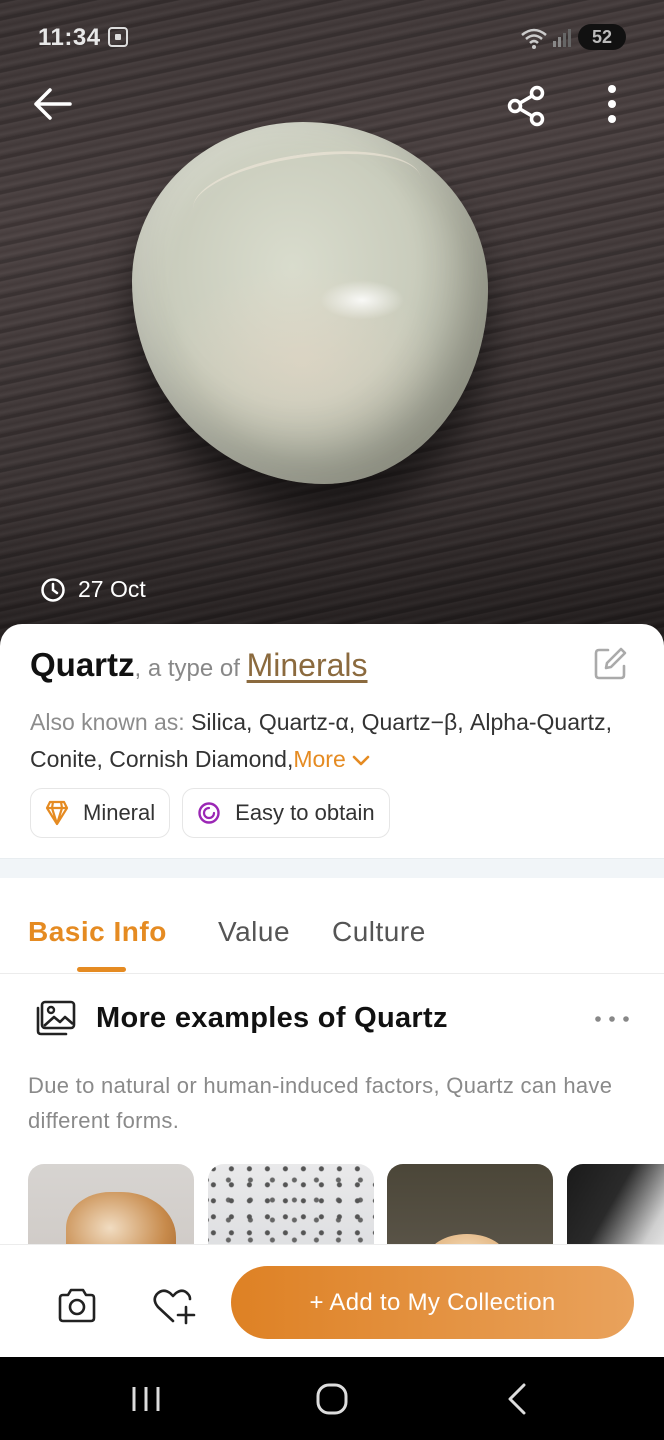 The height and width of the screenshot is (1440, 664). Describe the element at coordinates (101, 969) in the screenshot. I see `active-tab-indicator` at that location.